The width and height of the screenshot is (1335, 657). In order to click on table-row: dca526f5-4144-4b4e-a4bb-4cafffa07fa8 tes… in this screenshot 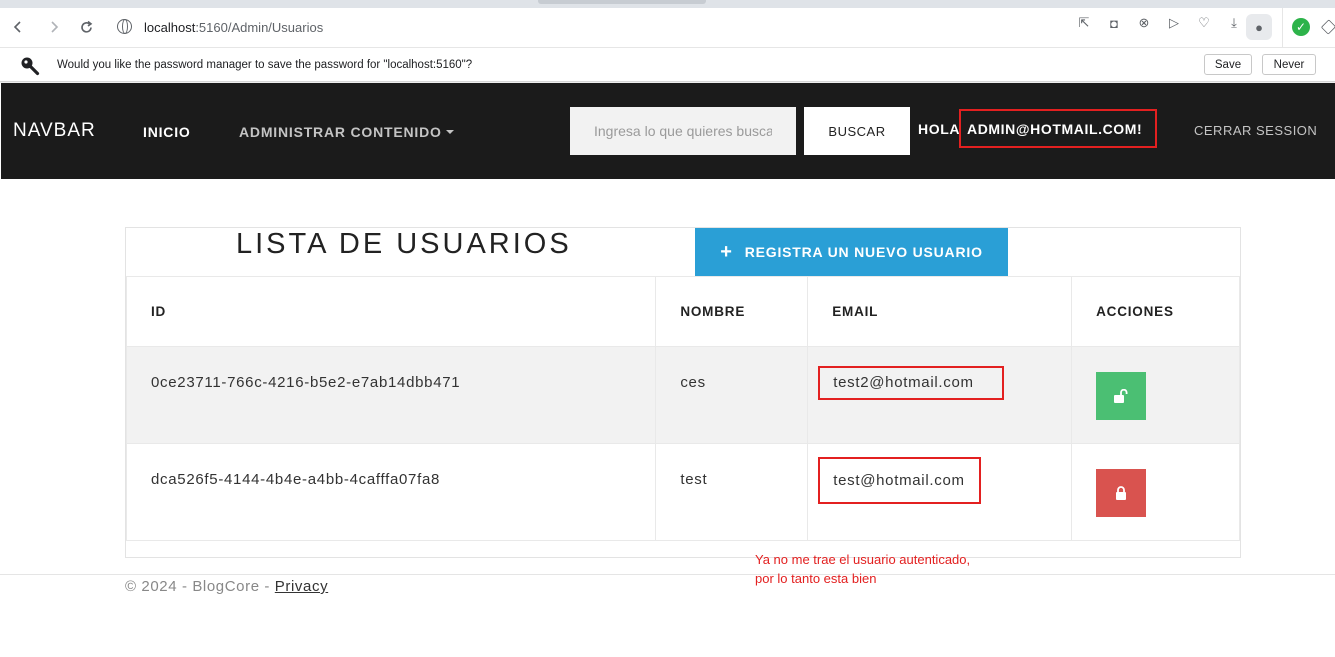, I will do `click(682, 492)`.